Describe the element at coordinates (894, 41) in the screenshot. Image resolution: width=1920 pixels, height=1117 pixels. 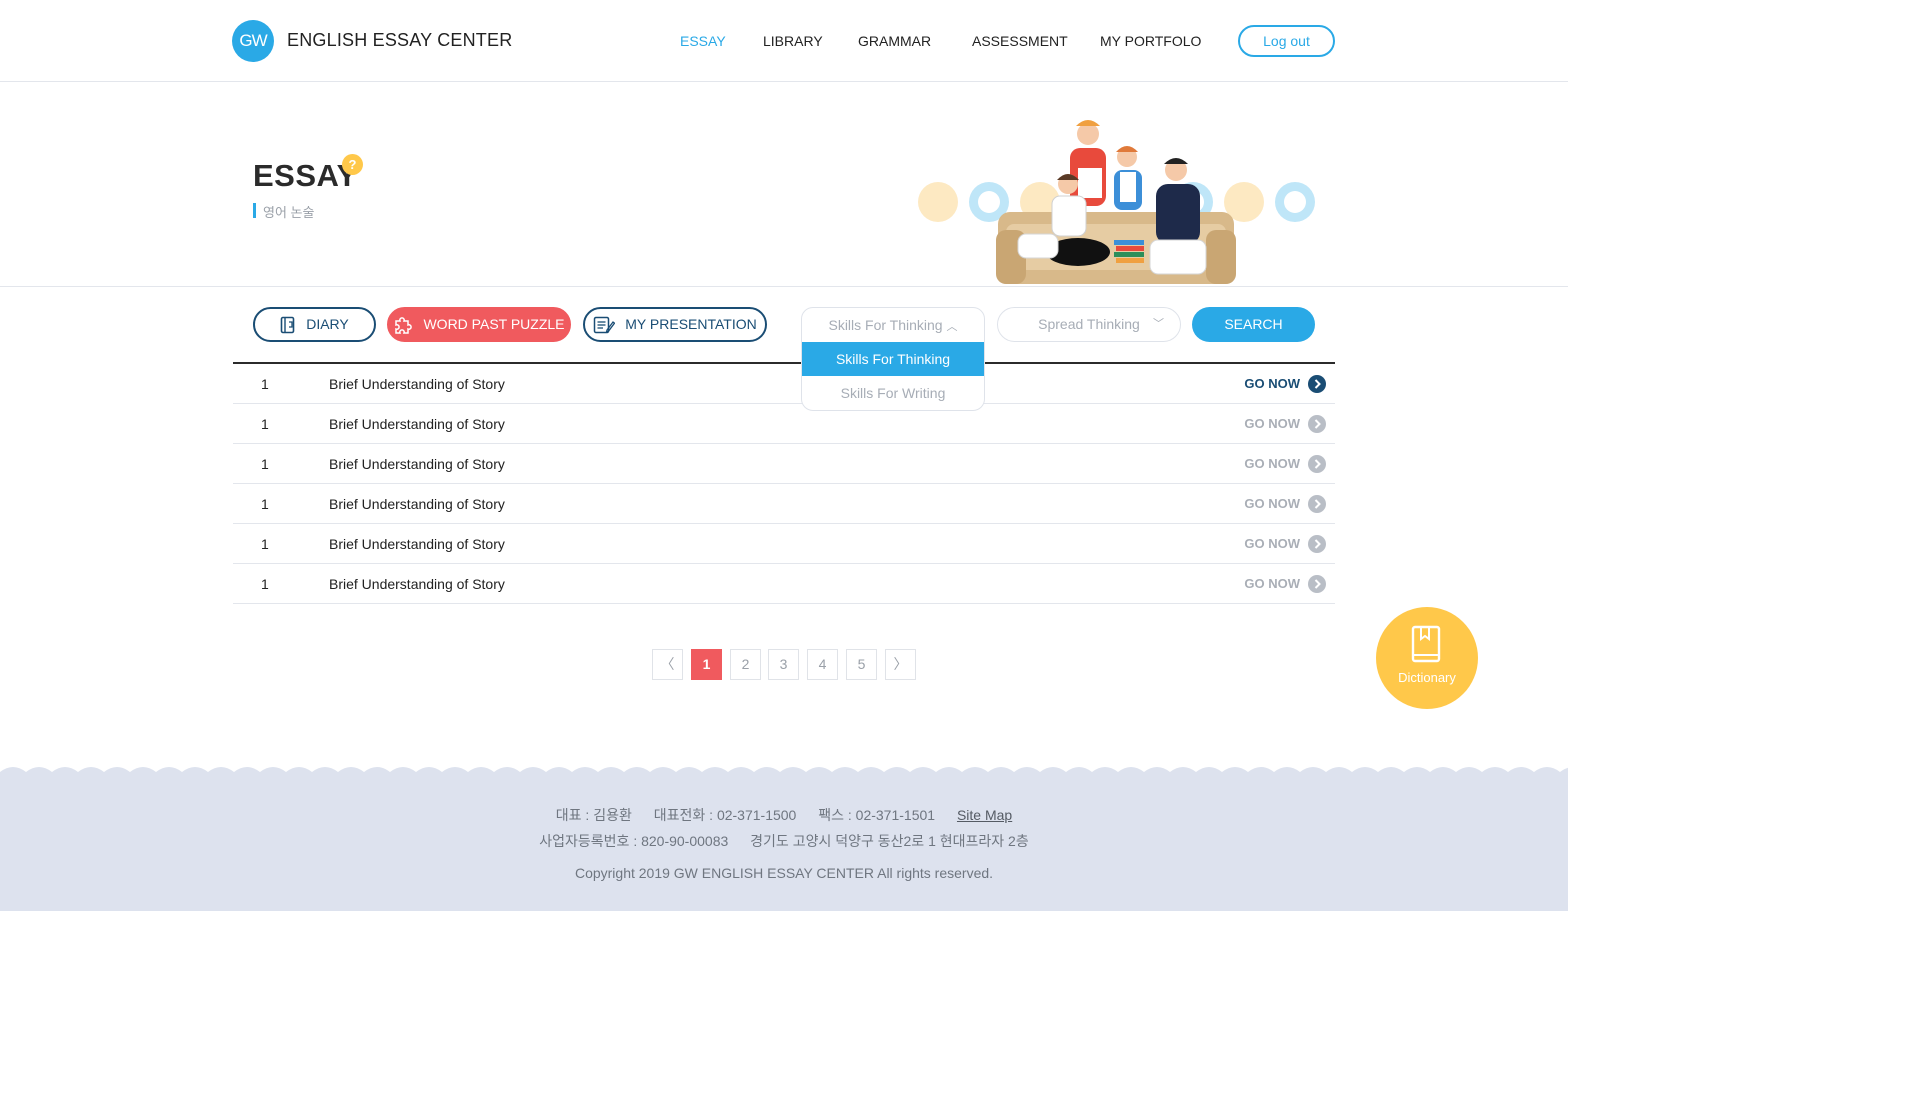
I see `nav-grammar: GRAMMAR` at that location.